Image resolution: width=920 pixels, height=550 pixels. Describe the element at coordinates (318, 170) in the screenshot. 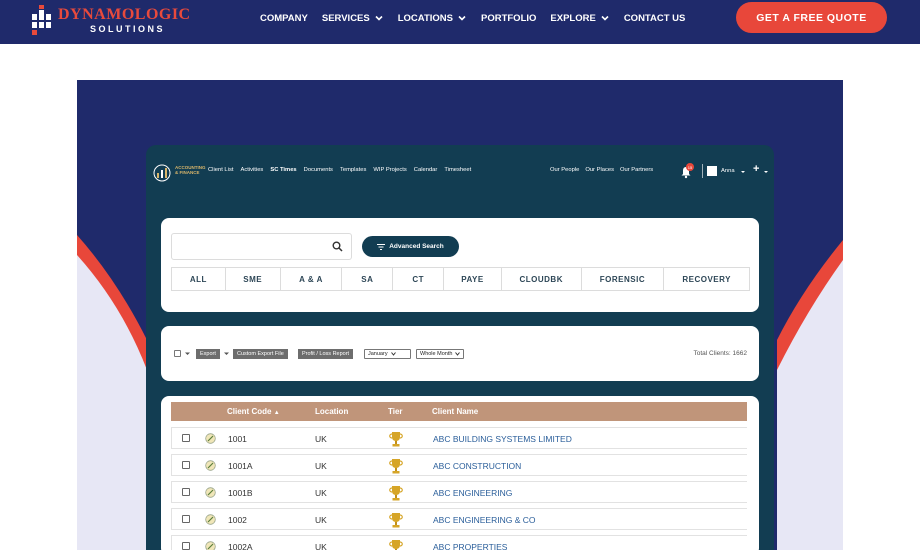

I see `menu-documents: Documents` at that location.